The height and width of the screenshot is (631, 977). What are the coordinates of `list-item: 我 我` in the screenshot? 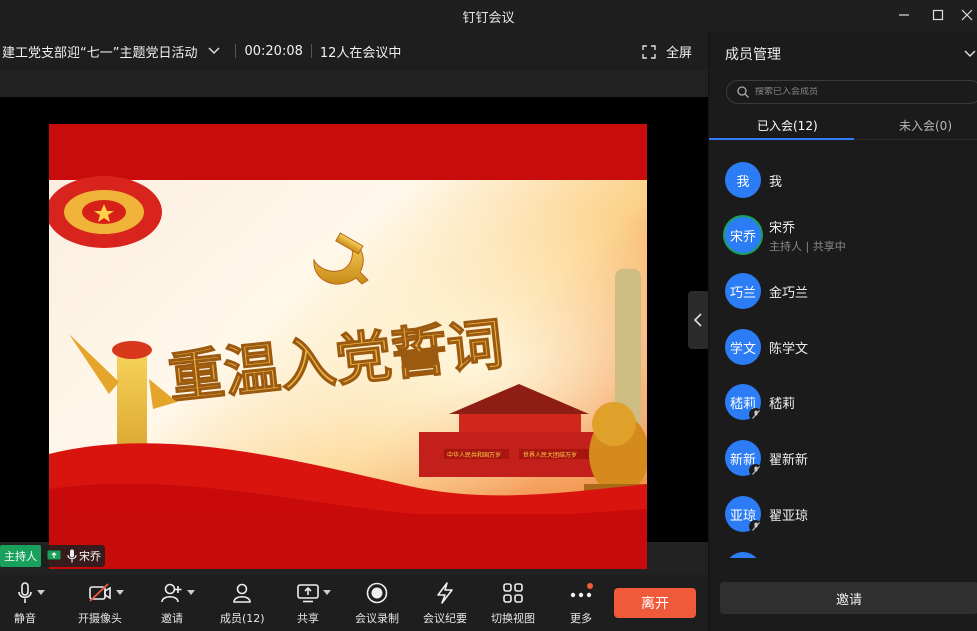 It's located at (845, 180).